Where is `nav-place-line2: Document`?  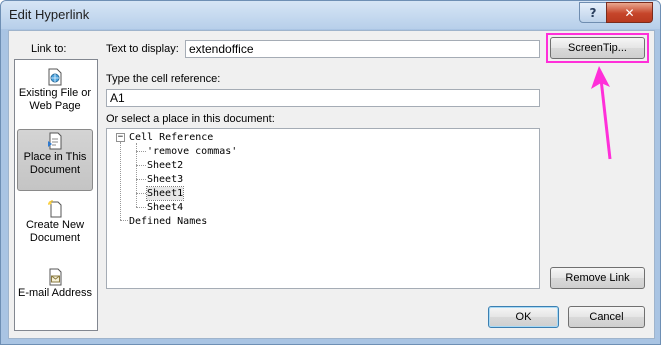 nav-place-line2: Document is located at coordinates (55, 170).